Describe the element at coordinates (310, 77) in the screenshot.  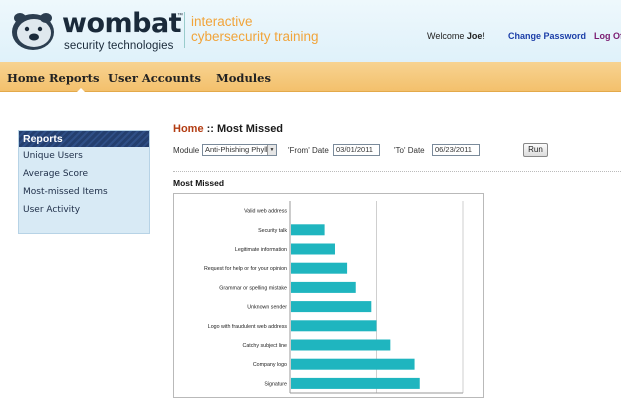
I see `main-nav: Home Reports User Accounts Modules` at that location.